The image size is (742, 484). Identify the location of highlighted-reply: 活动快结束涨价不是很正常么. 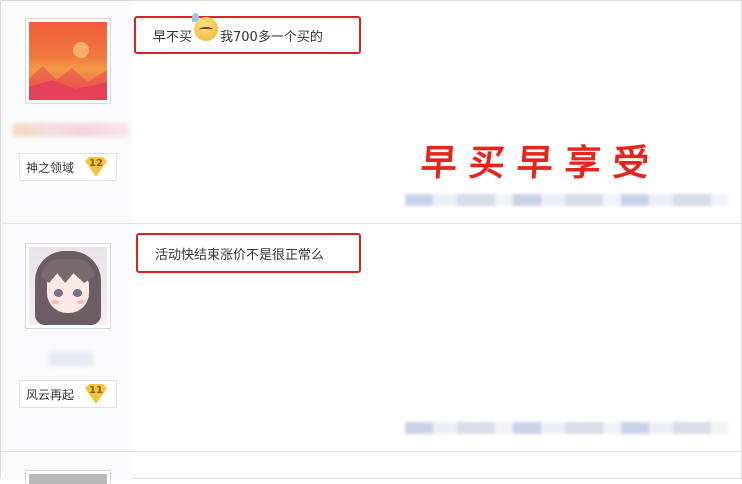
(248, 253).